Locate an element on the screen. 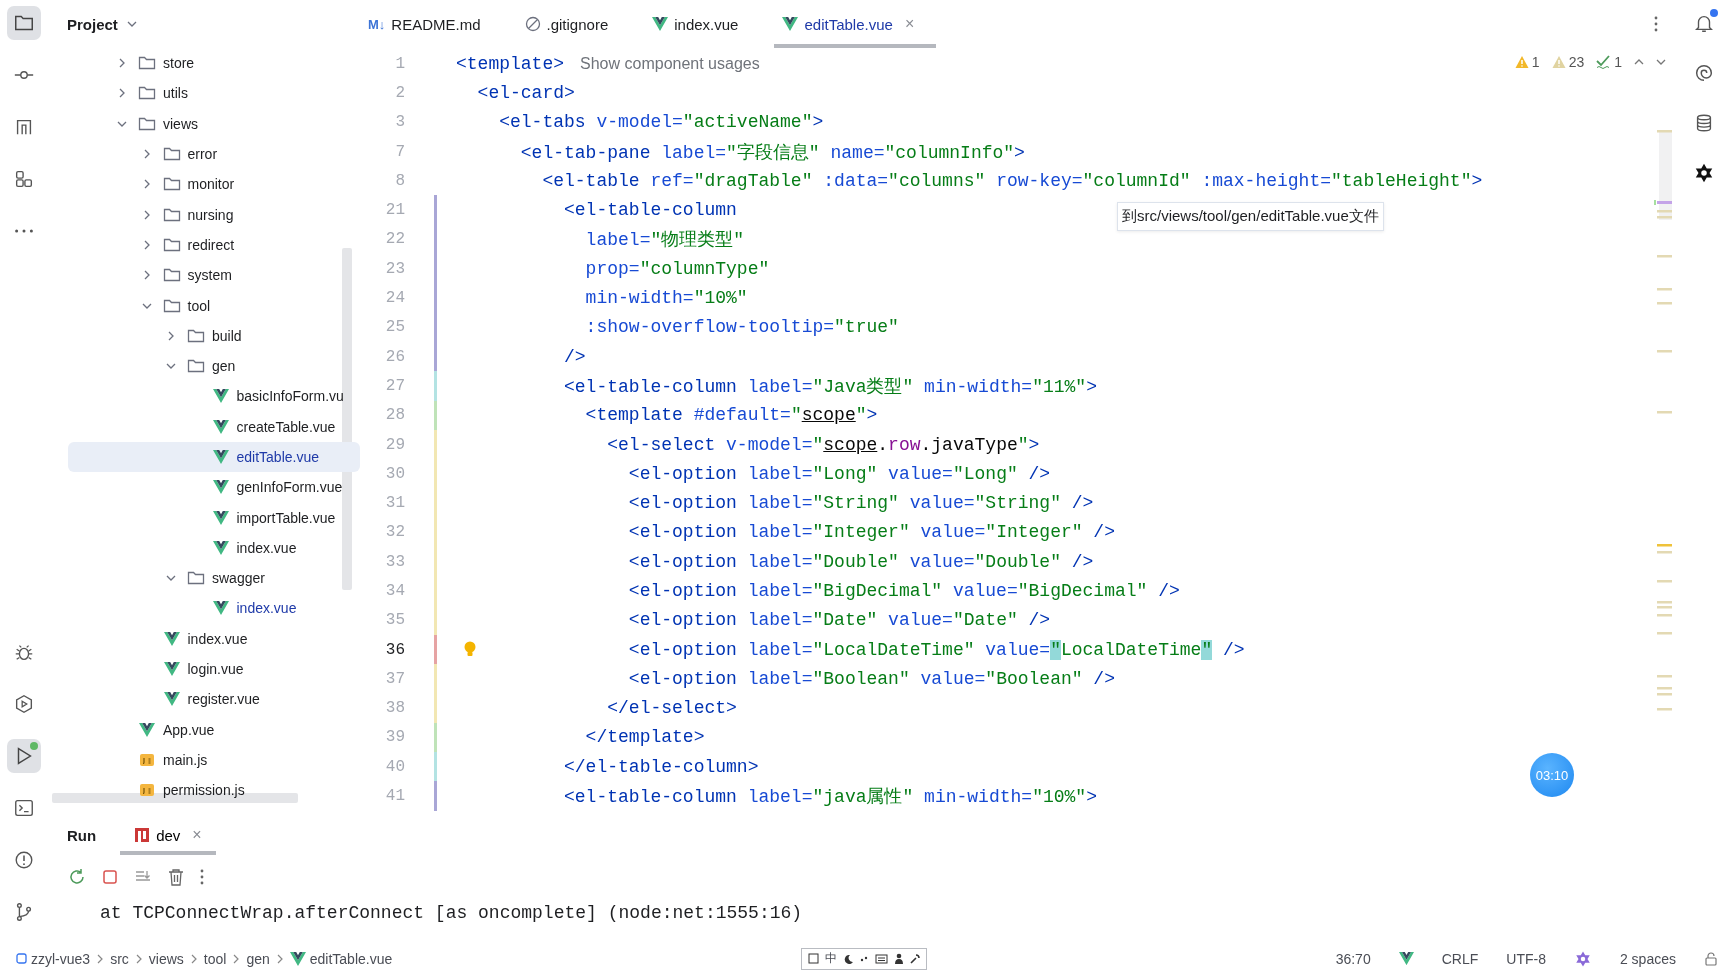 The image size is (1728, 972). line-number: 35 is located at coordinates (394, 620).